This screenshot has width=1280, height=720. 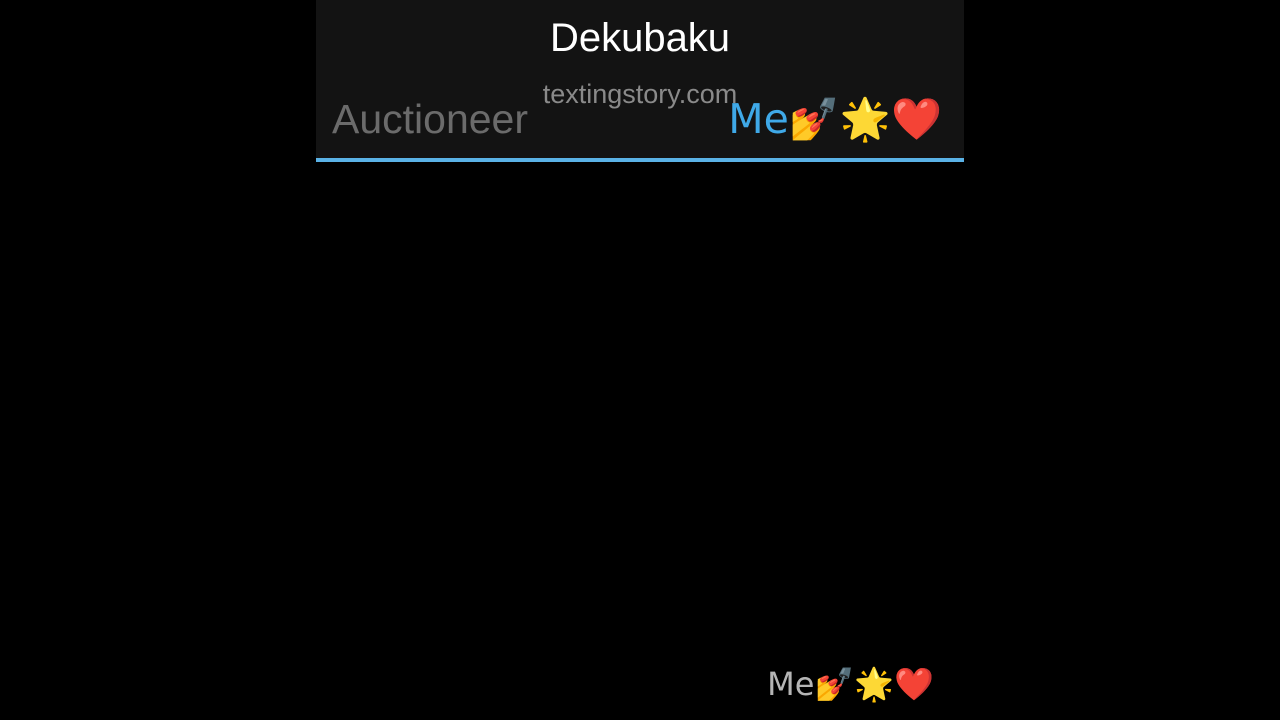 What do you see at coordinates (430, 119) in the screenshot?
I see `tab-auctioneer: Auctioneer` at bounding box center [430, 119].